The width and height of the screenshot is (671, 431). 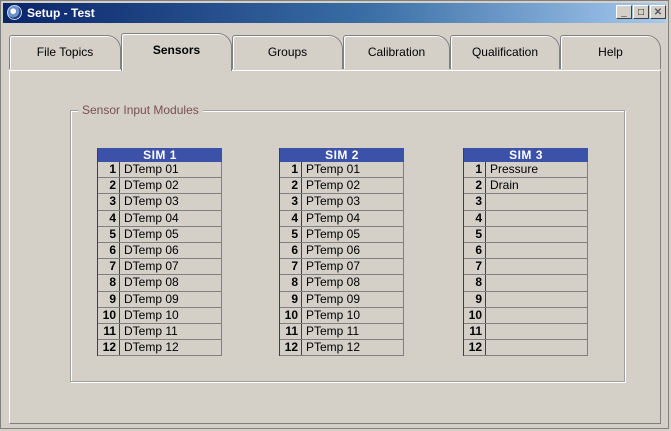 I want to click on sensor-name-cell: PTemp 07, so click(x=353, y=267).